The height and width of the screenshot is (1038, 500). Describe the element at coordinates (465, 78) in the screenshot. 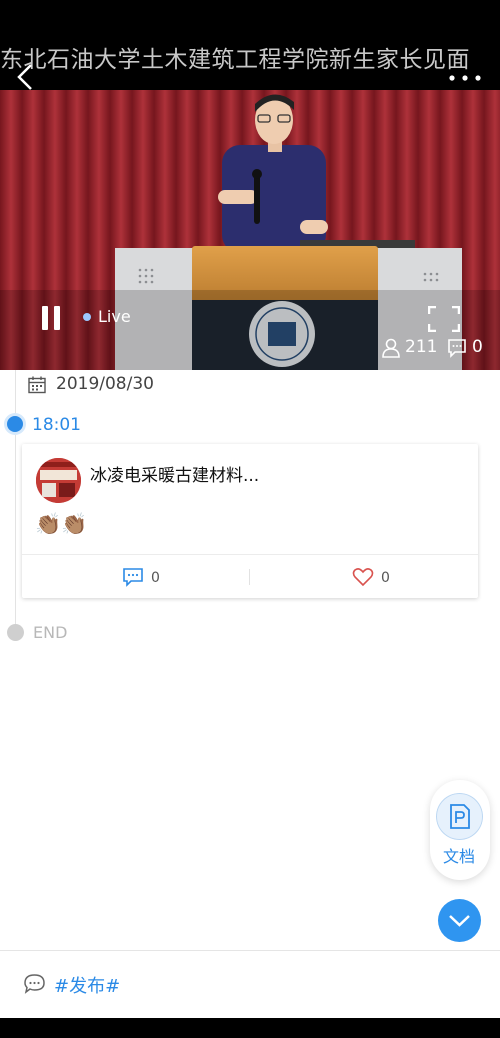

I see `more-icon` at that location.